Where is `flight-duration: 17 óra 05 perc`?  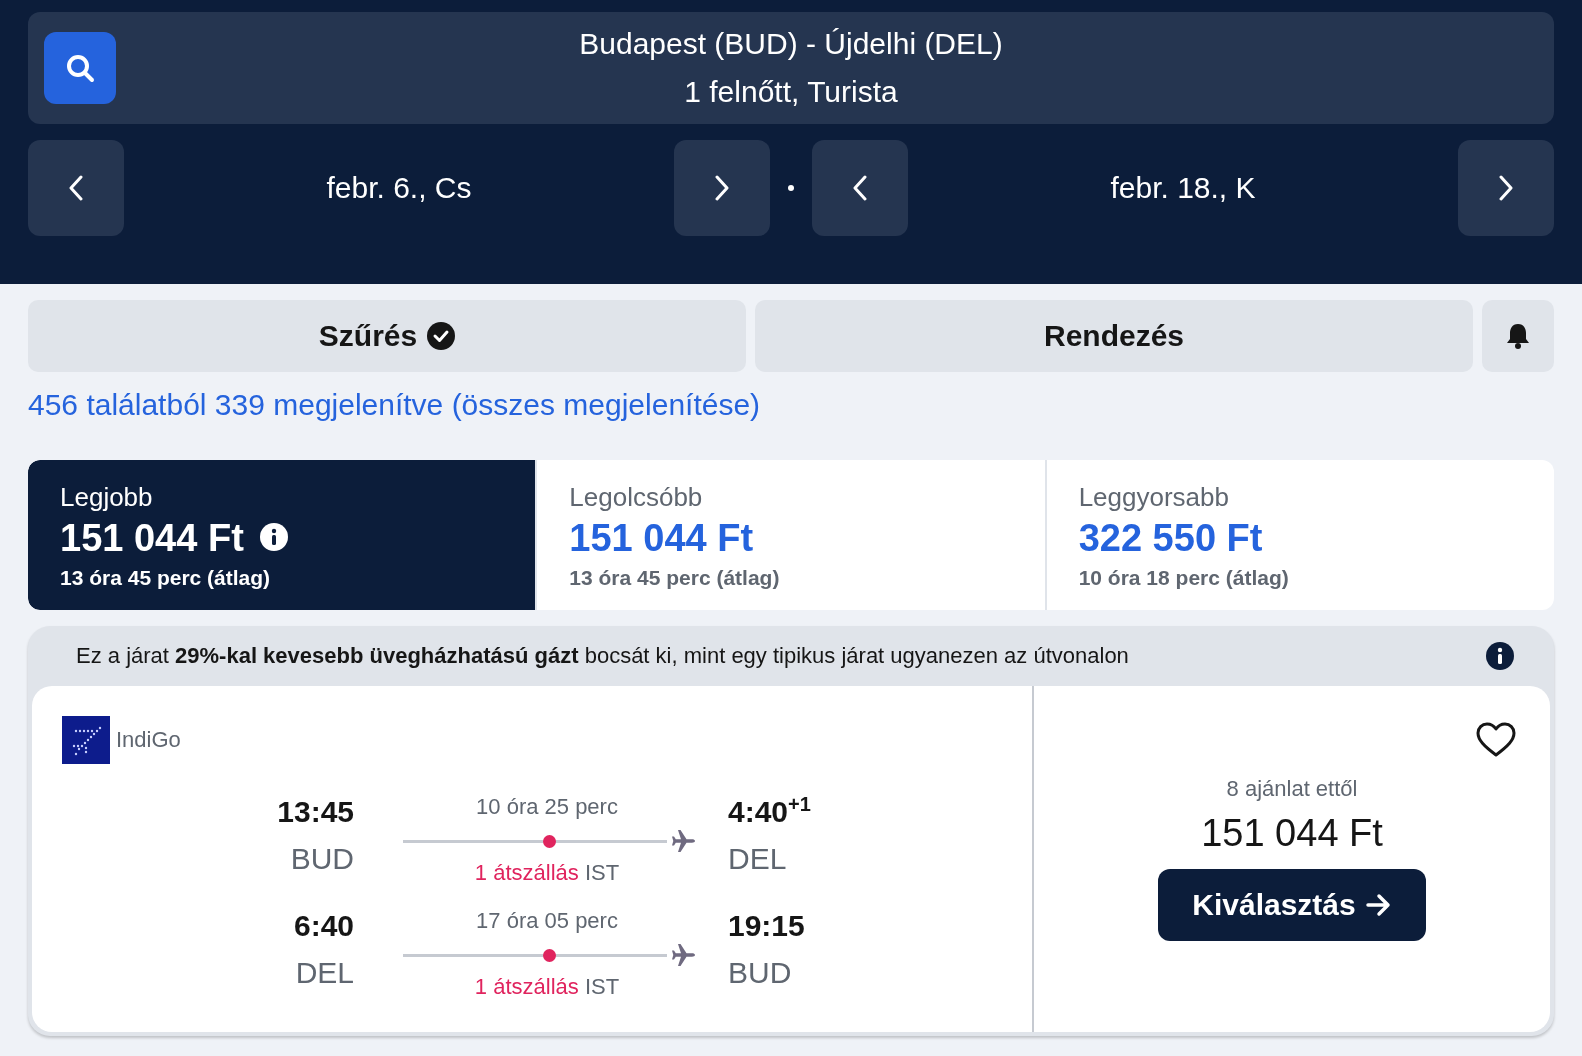
flight-duration: 17 óra 05 perc is located at coordinates (547, 921).